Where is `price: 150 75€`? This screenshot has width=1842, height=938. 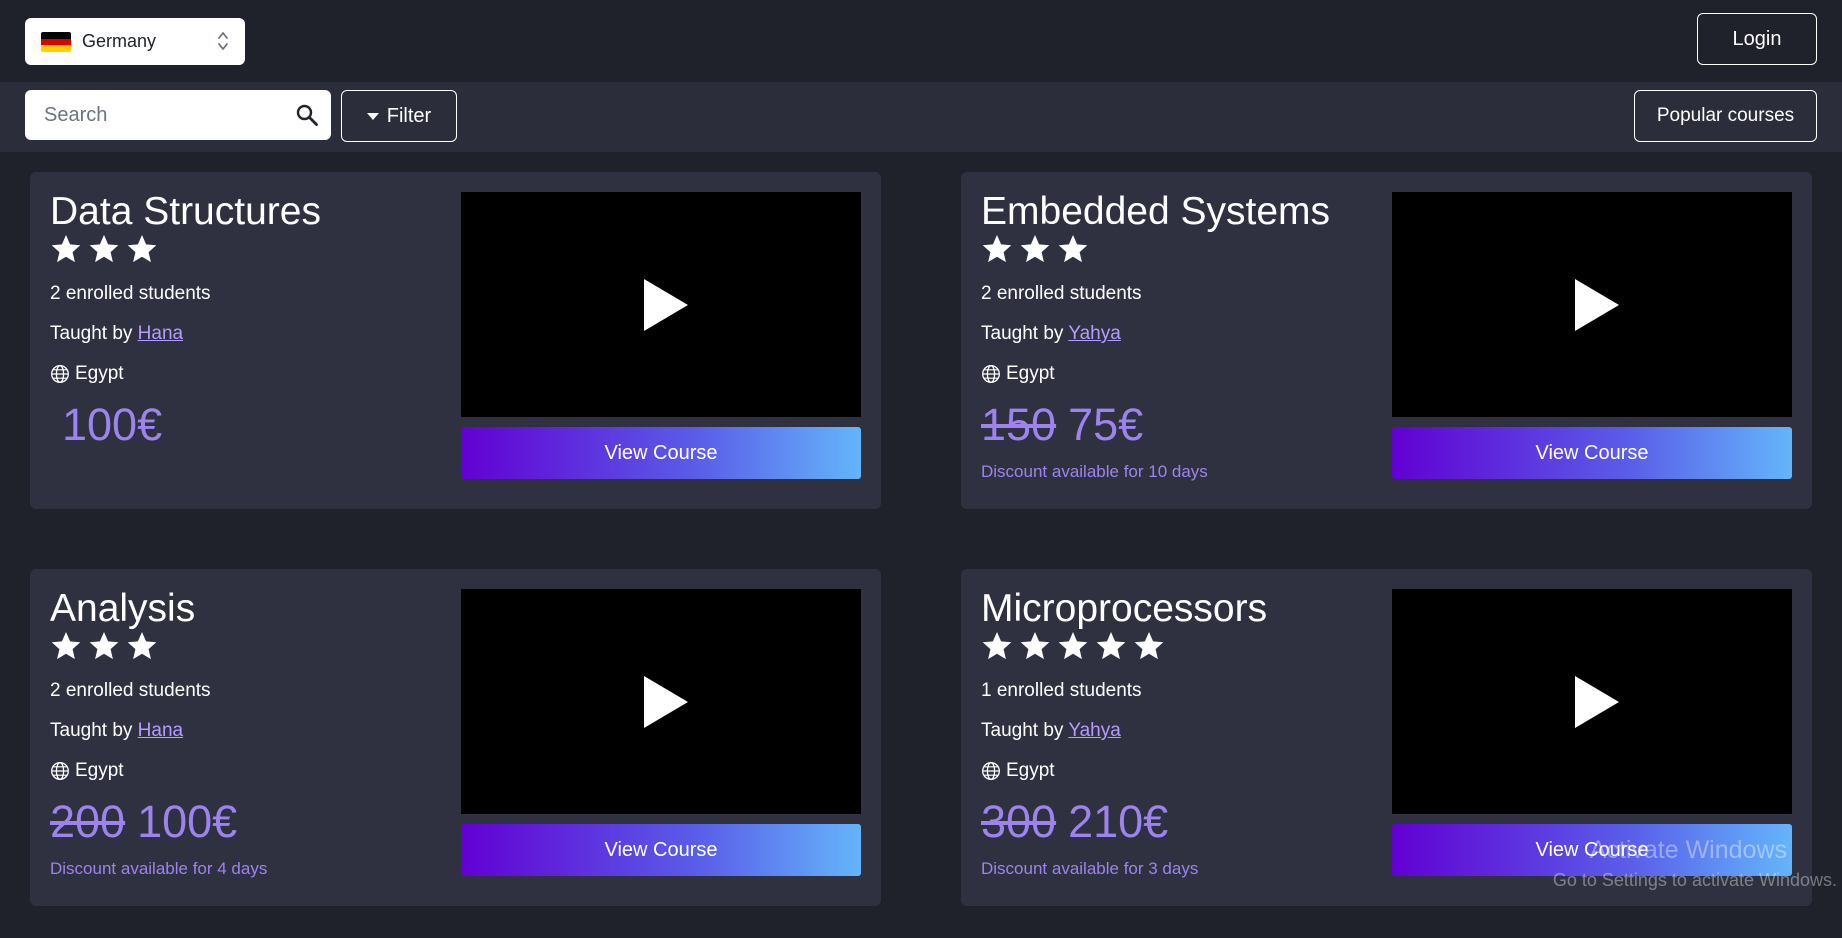
price: 150 75€ is located at coordinates (1062, 425).